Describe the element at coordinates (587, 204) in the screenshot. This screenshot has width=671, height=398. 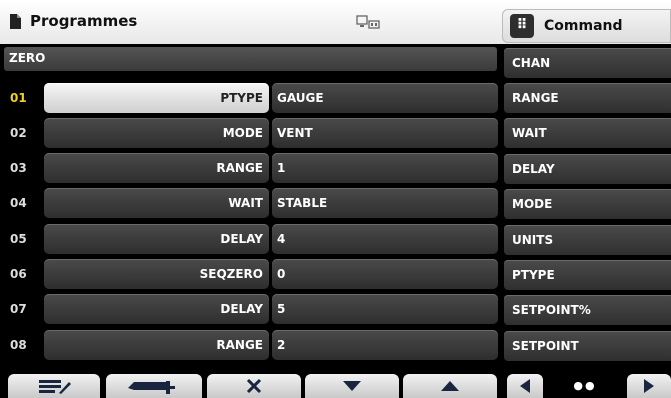
I see `command-item-mode: MODE` at that location.